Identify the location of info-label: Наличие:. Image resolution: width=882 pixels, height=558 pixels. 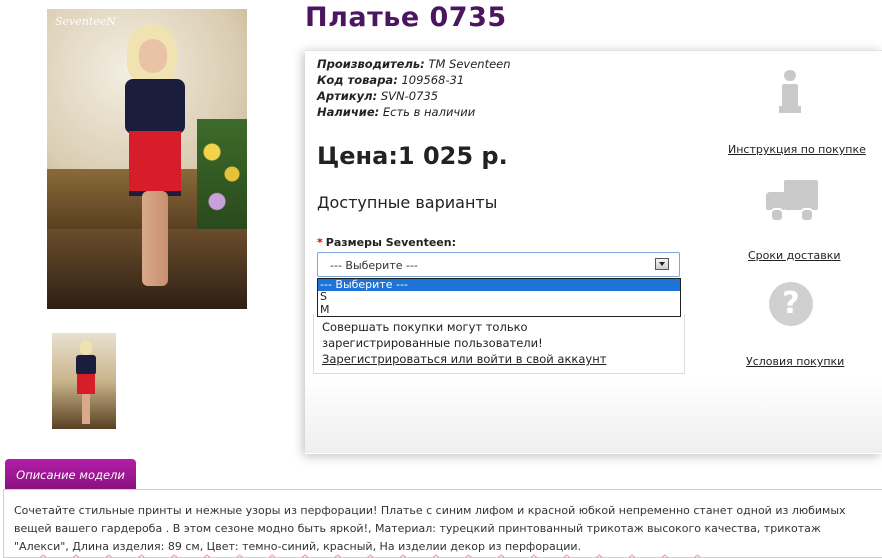
(348, 112).